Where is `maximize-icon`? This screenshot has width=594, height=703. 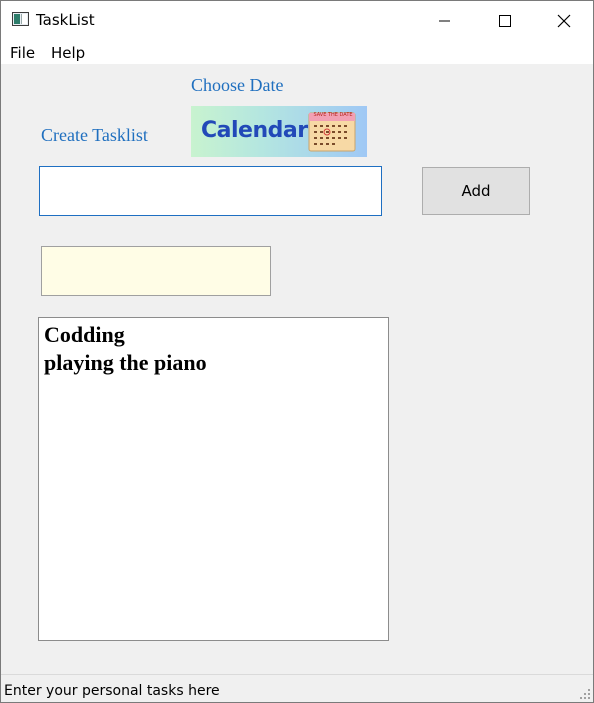
maximize-icon is located at coordinates (505, 21).